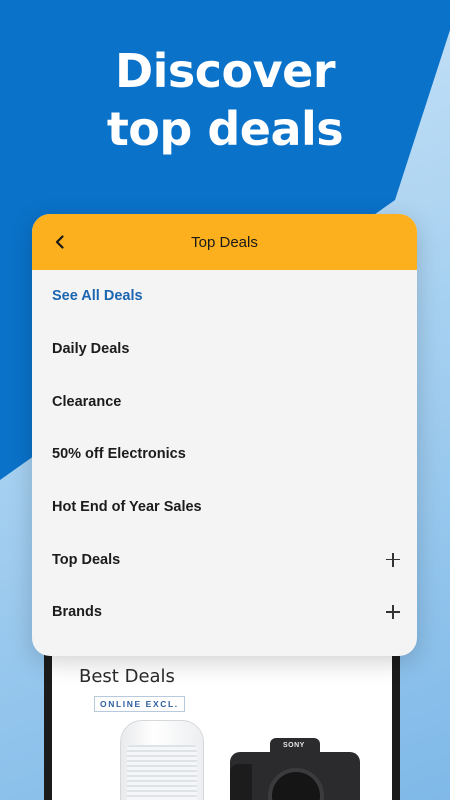 The width and height of the screenshot is (450, 800). I want to click on menu-item-hot-end-of-year-sales: Hot End of Year Sales, so click(224, 507).